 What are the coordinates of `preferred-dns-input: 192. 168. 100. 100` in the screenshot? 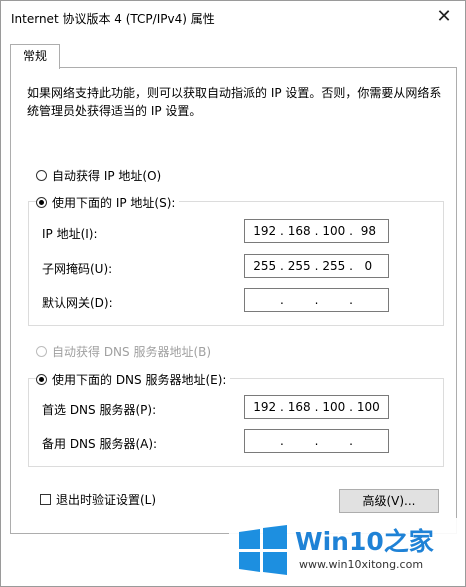 It's located at (316, 407).